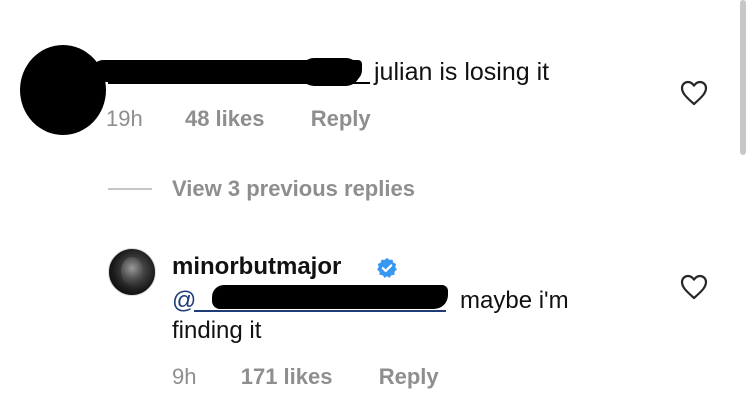 Image resolution: width=750 pixels, height=410 pixels. I want to click on redaction-underline, so click(239, 83).